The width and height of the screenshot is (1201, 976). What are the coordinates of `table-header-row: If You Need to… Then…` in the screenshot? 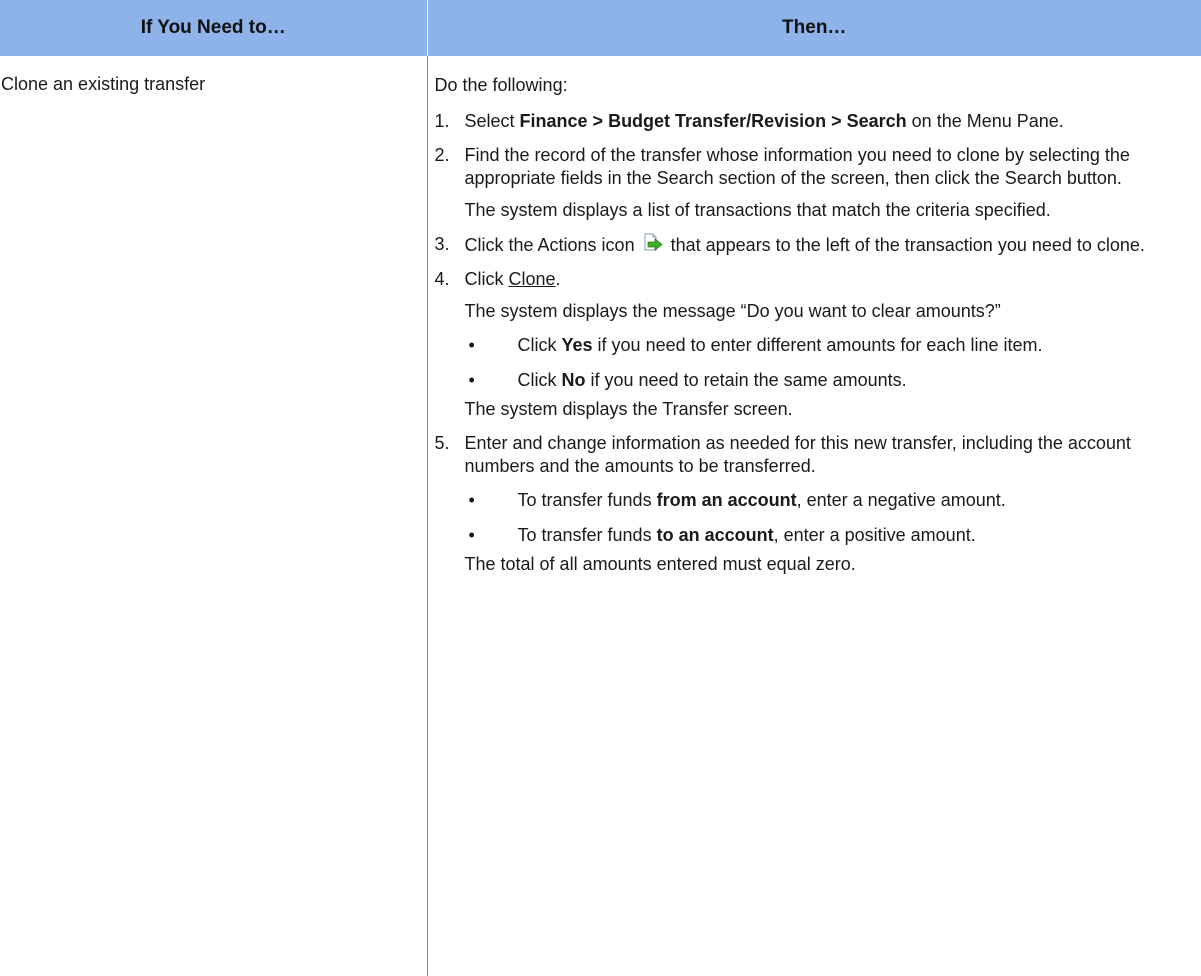 It's located at (600, 28).